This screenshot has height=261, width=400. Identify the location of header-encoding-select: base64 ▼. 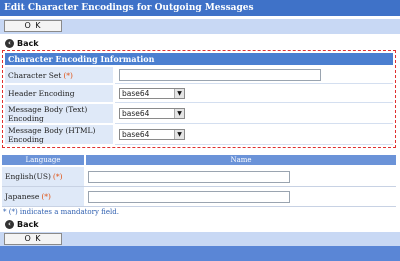
(152, 93).